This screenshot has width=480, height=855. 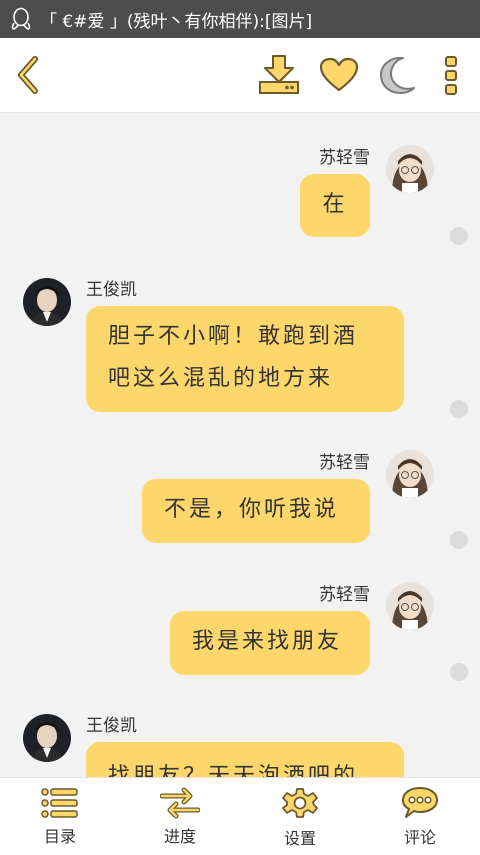 What do you see at coordinates (245, 359) in the screenshot?
I see `message-bubble: 胆子不小啊！敢跑到酒 吧这么混乱的地方来` at bounding box center [245, 359].